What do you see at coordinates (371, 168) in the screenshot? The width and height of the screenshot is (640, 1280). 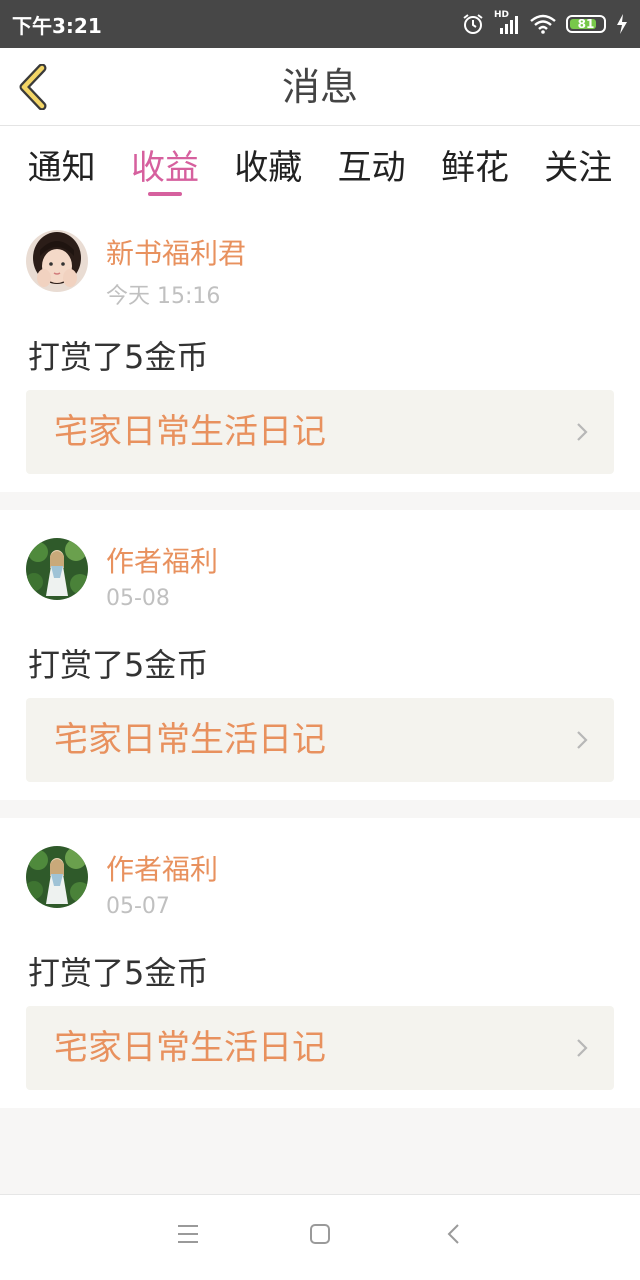 I see `tab-label: 互动` at bounding box center [371, 168].